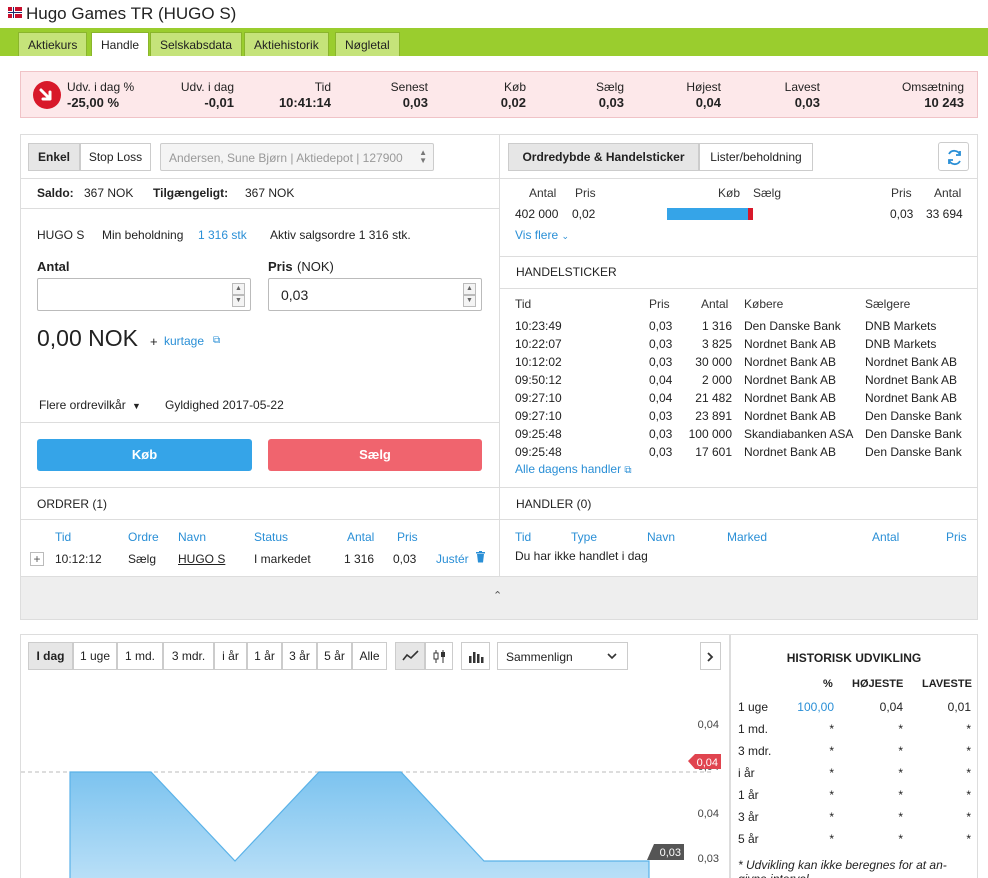 The height and width of the screenshot is (878, 988). What do you see at coordinates (956, 537) in the screenshot?
I see `trades-header-price: Pris` at bounding box center [956, 537].